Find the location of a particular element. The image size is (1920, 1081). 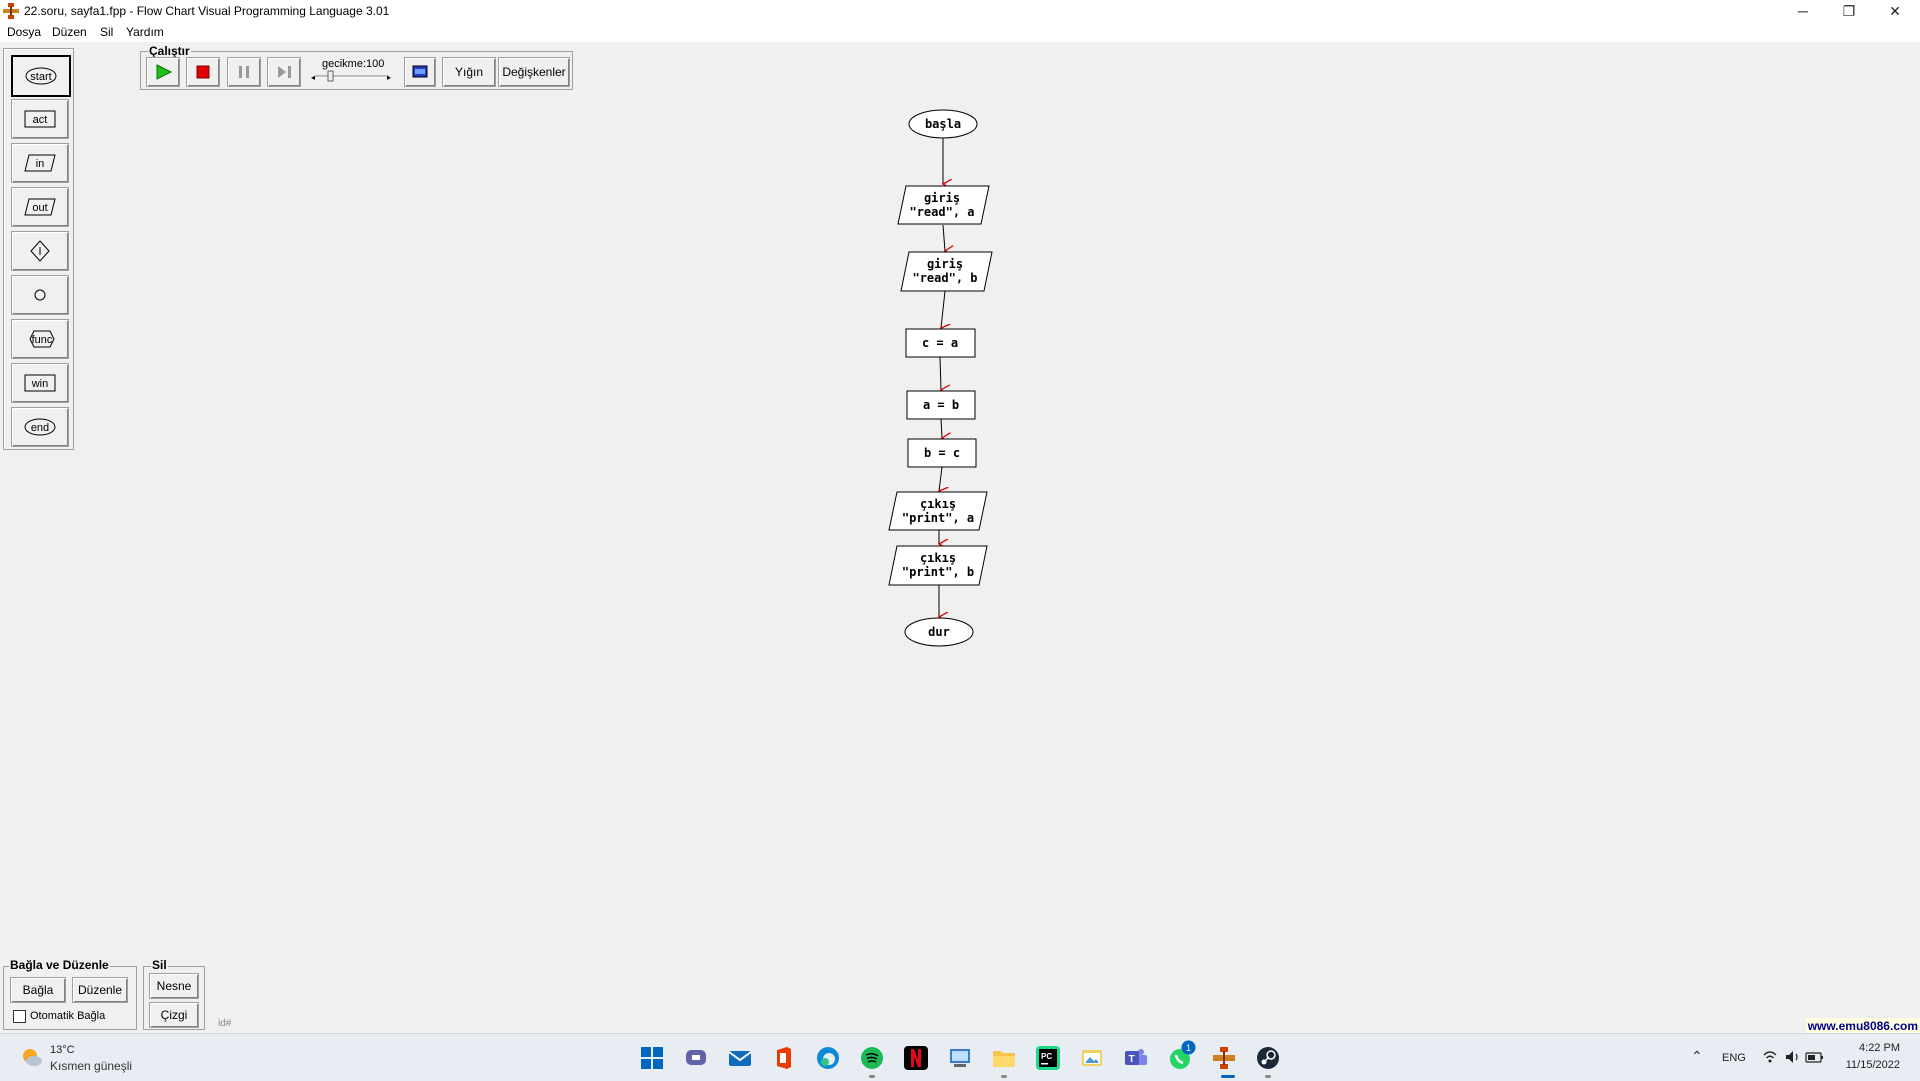

clock-time: 4:22 PM is located at coordinates (1878, 1048).